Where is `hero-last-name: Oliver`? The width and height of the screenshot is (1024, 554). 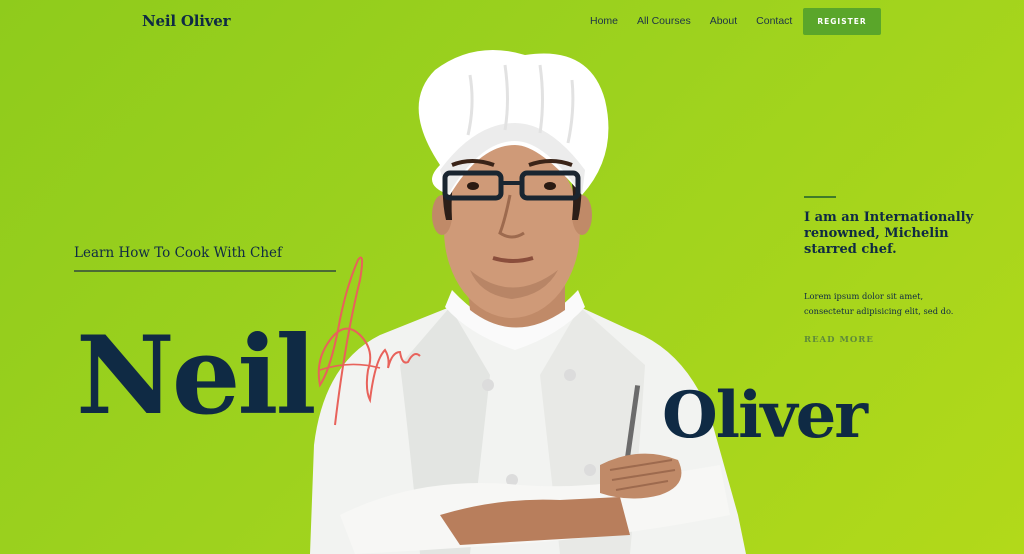 hero-last-name: Oliver is located at coordinates (765, 415).